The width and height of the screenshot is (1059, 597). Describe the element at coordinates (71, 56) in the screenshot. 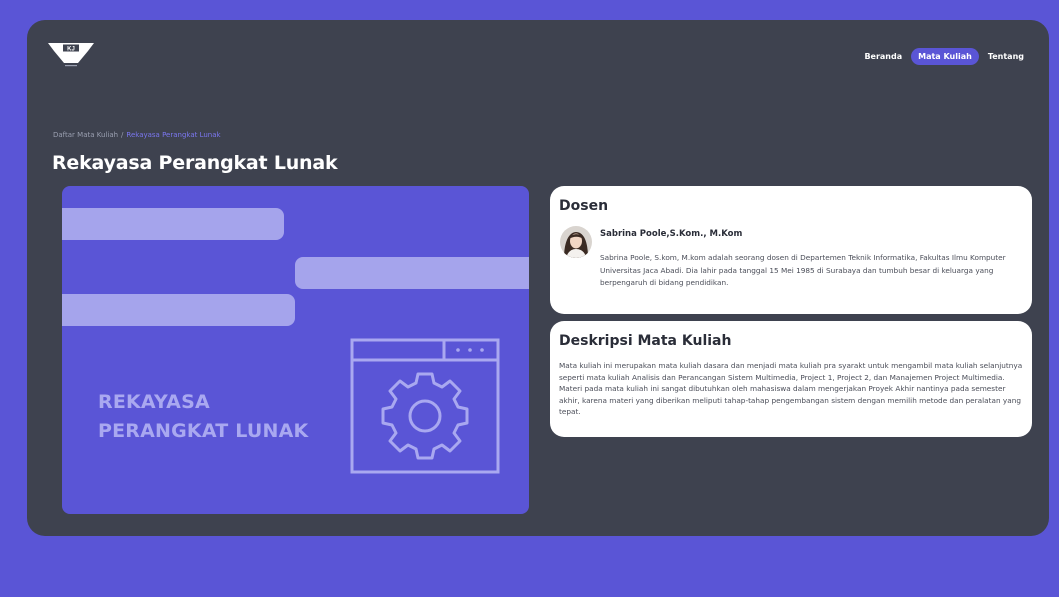

I see `kj-logo-icon: KJ` at that location.